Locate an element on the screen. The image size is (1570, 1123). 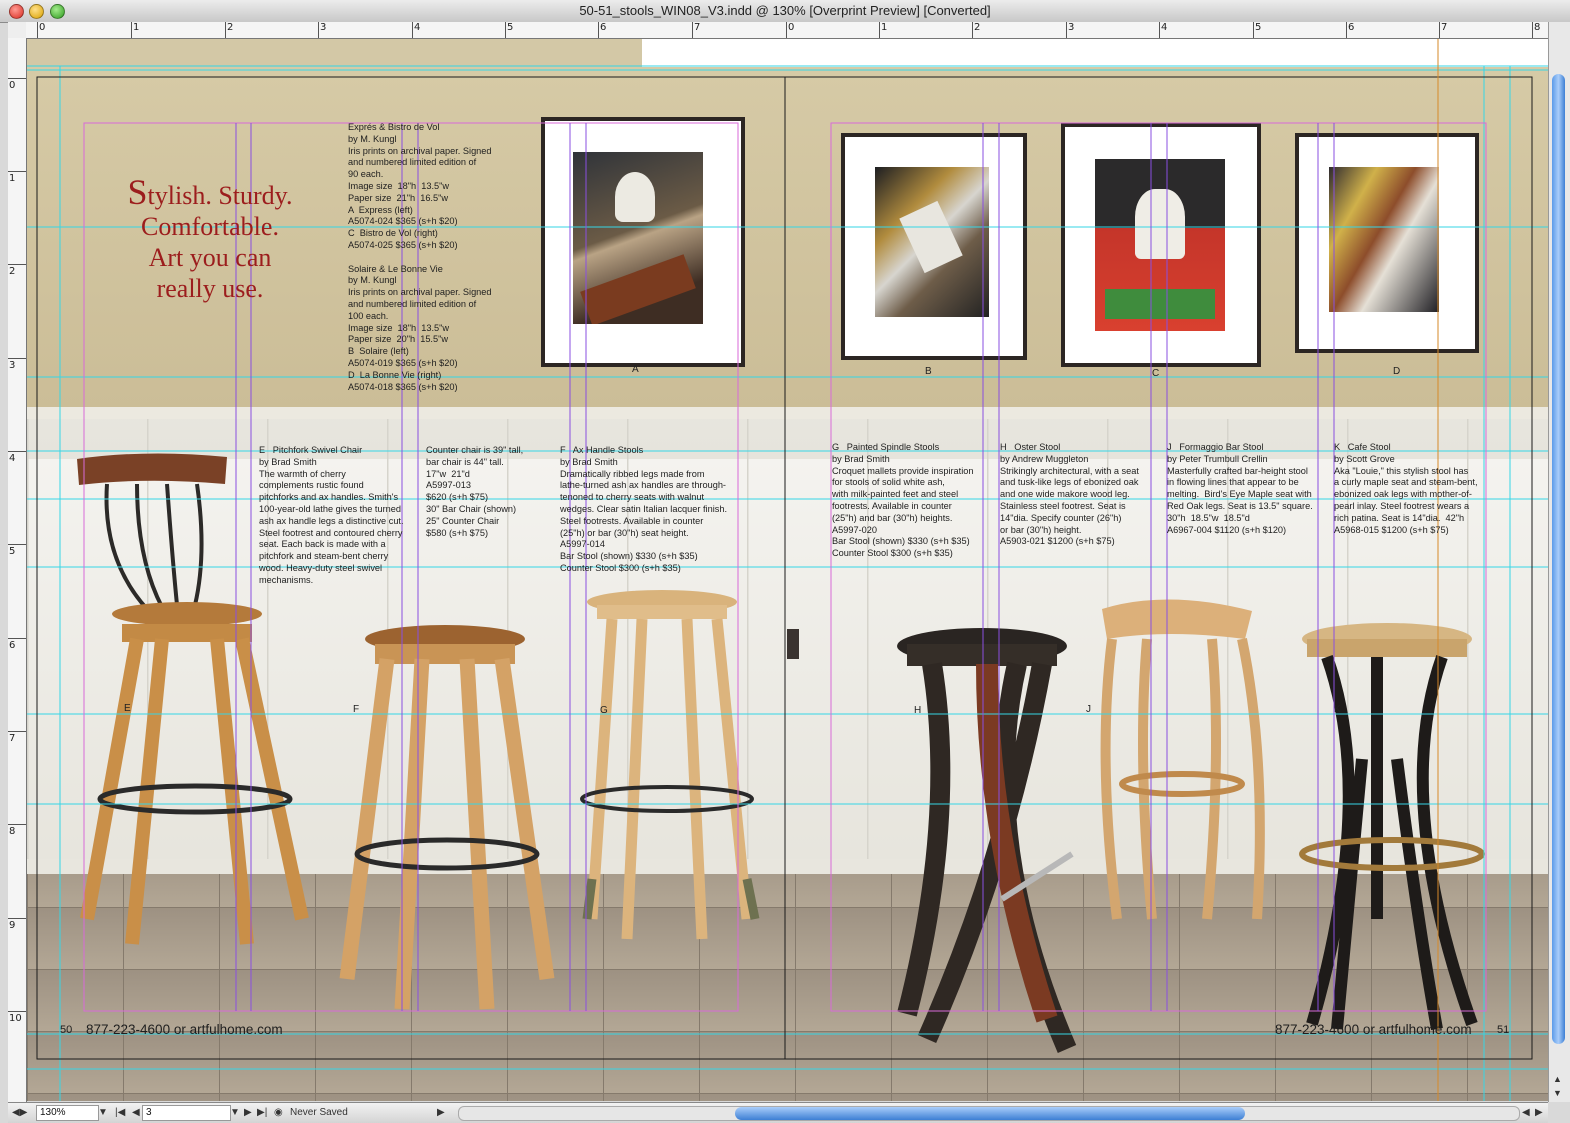
page-number-right: 51 is located at coordinates (1503, 1030).